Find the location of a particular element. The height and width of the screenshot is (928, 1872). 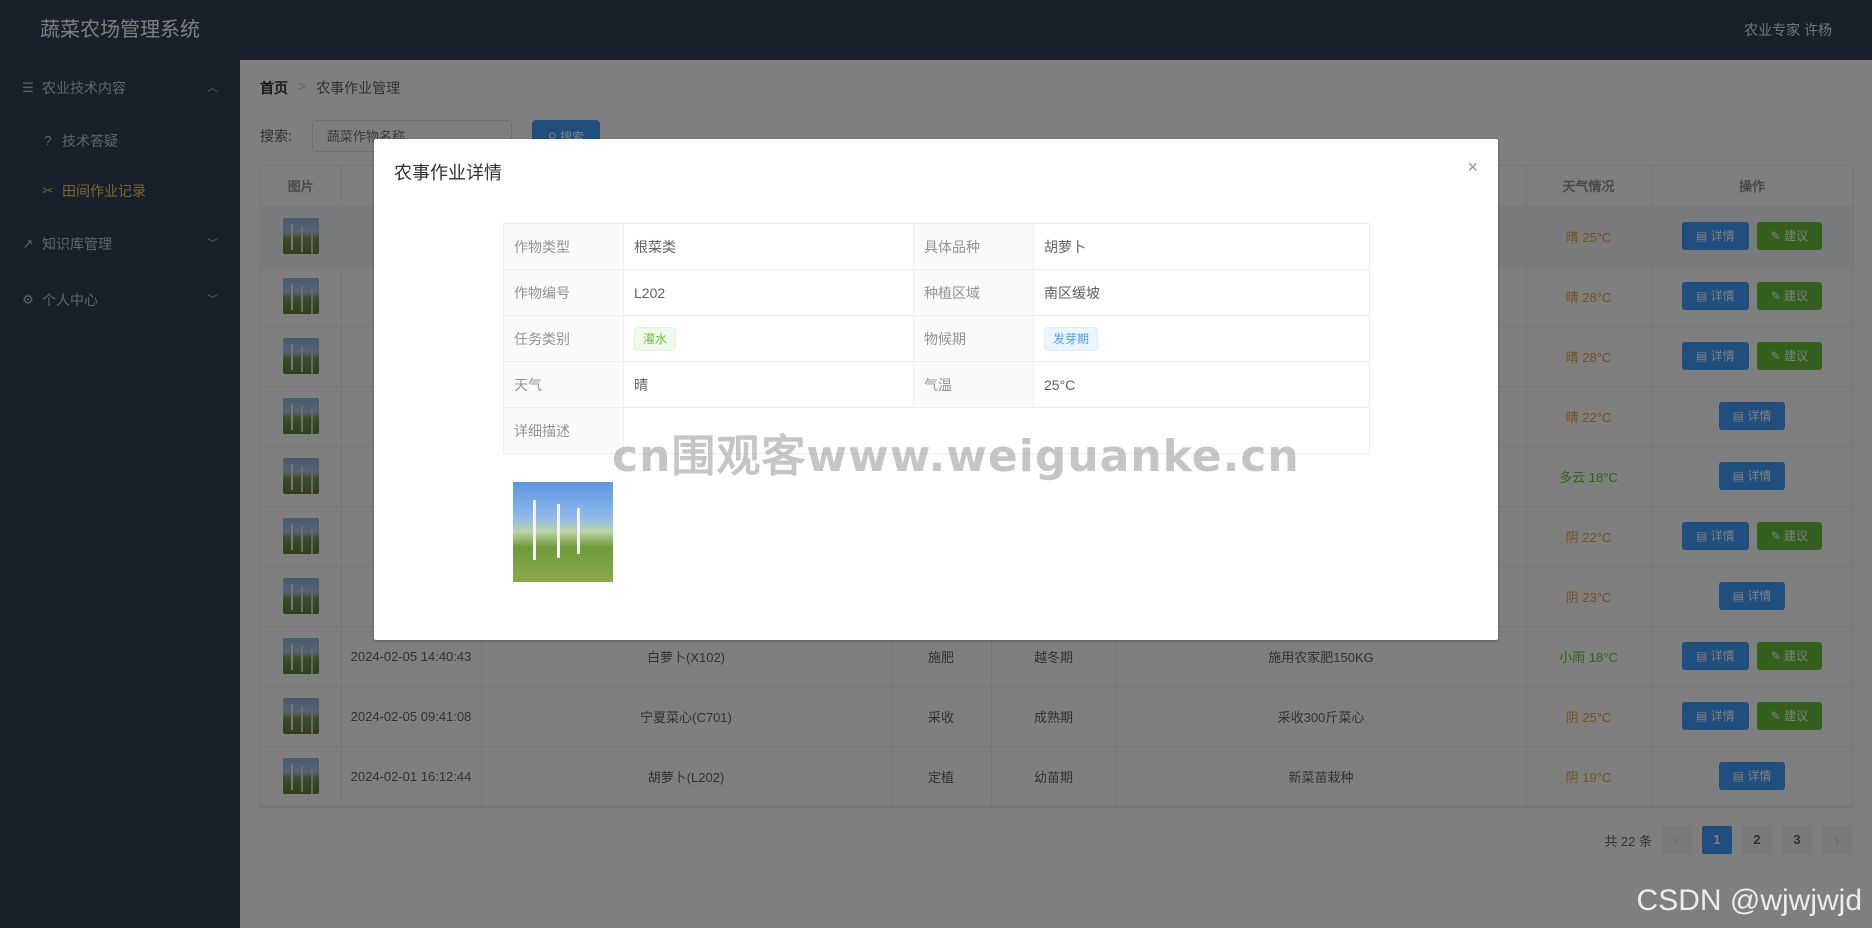

phenology-value: 发芽期 is located at coordinates (1201, 338).